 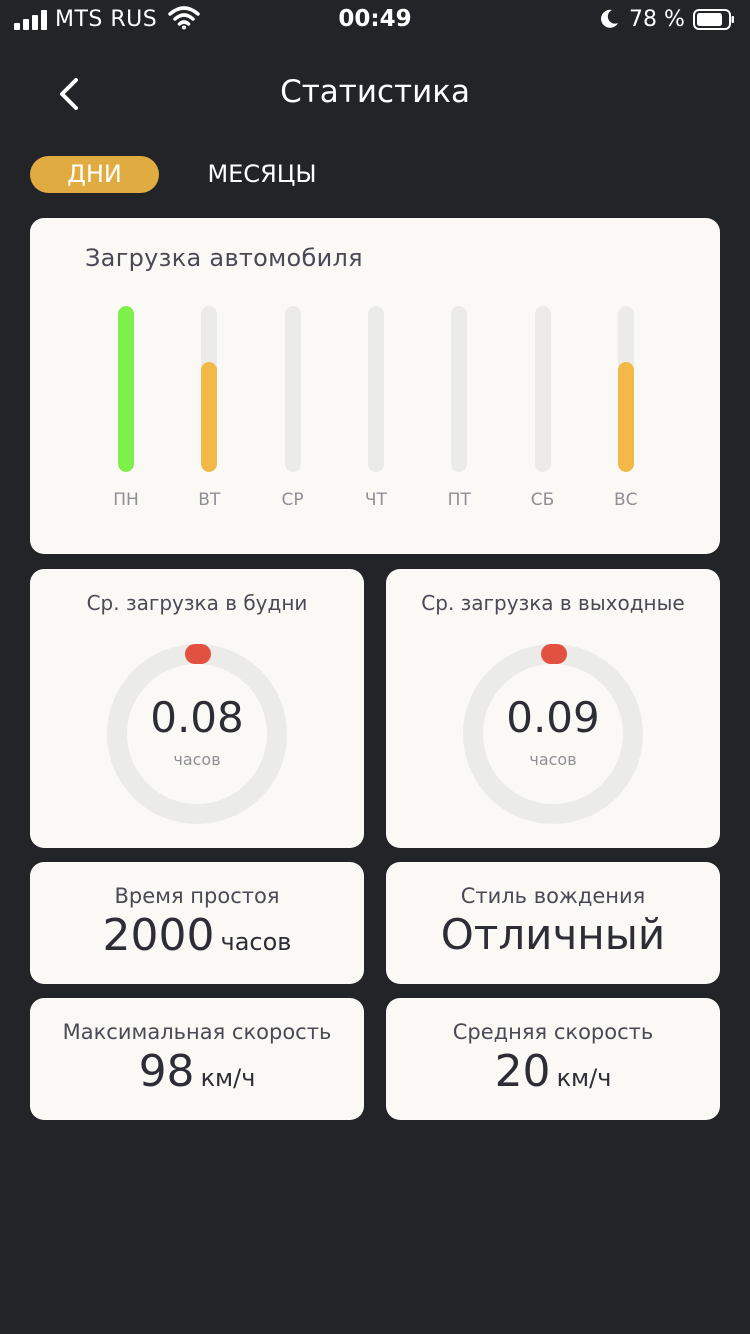 What do you see at coordinates (256, 942) in the screenshot?
I see `idle-time-unit: часов` at bounding box center [256, 942].